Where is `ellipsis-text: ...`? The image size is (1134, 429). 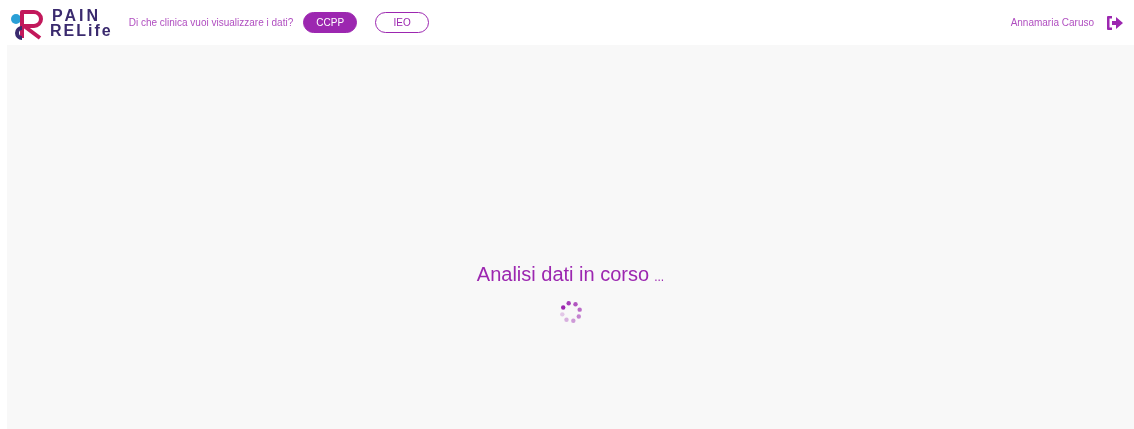 ellipsis-text: ... is located at coordinates (659, 277).